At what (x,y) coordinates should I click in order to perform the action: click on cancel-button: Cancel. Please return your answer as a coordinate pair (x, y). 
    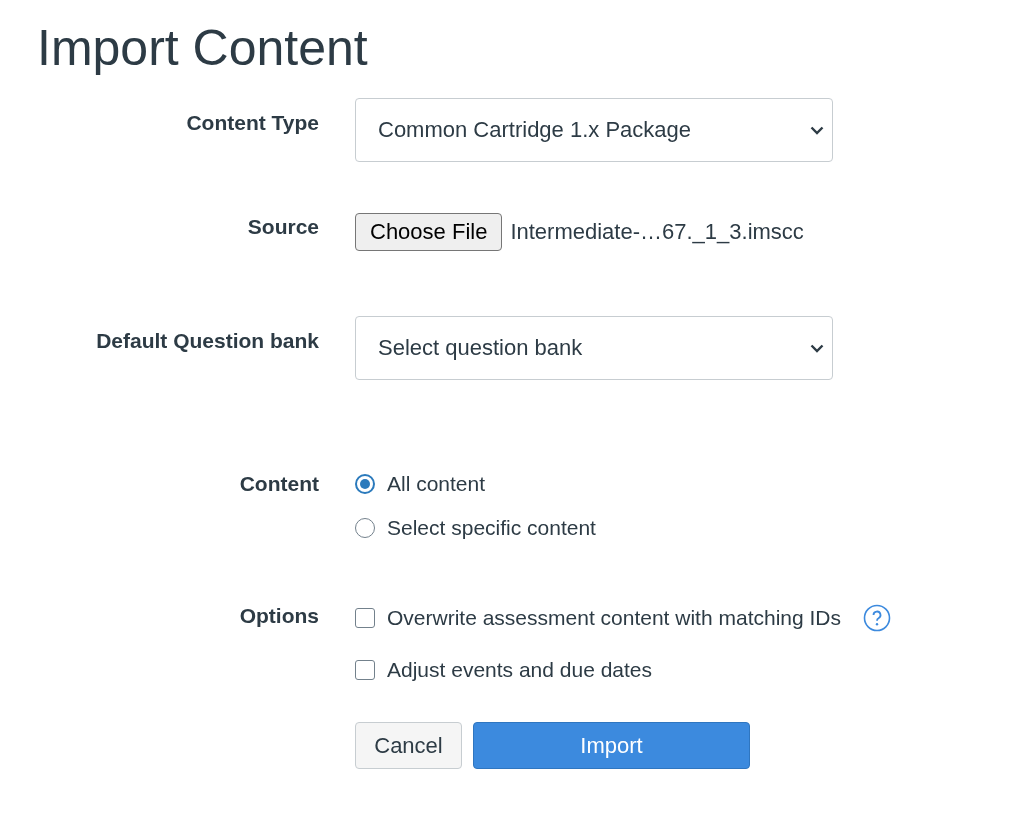
    Looking at the image, I should click on (408, 745).